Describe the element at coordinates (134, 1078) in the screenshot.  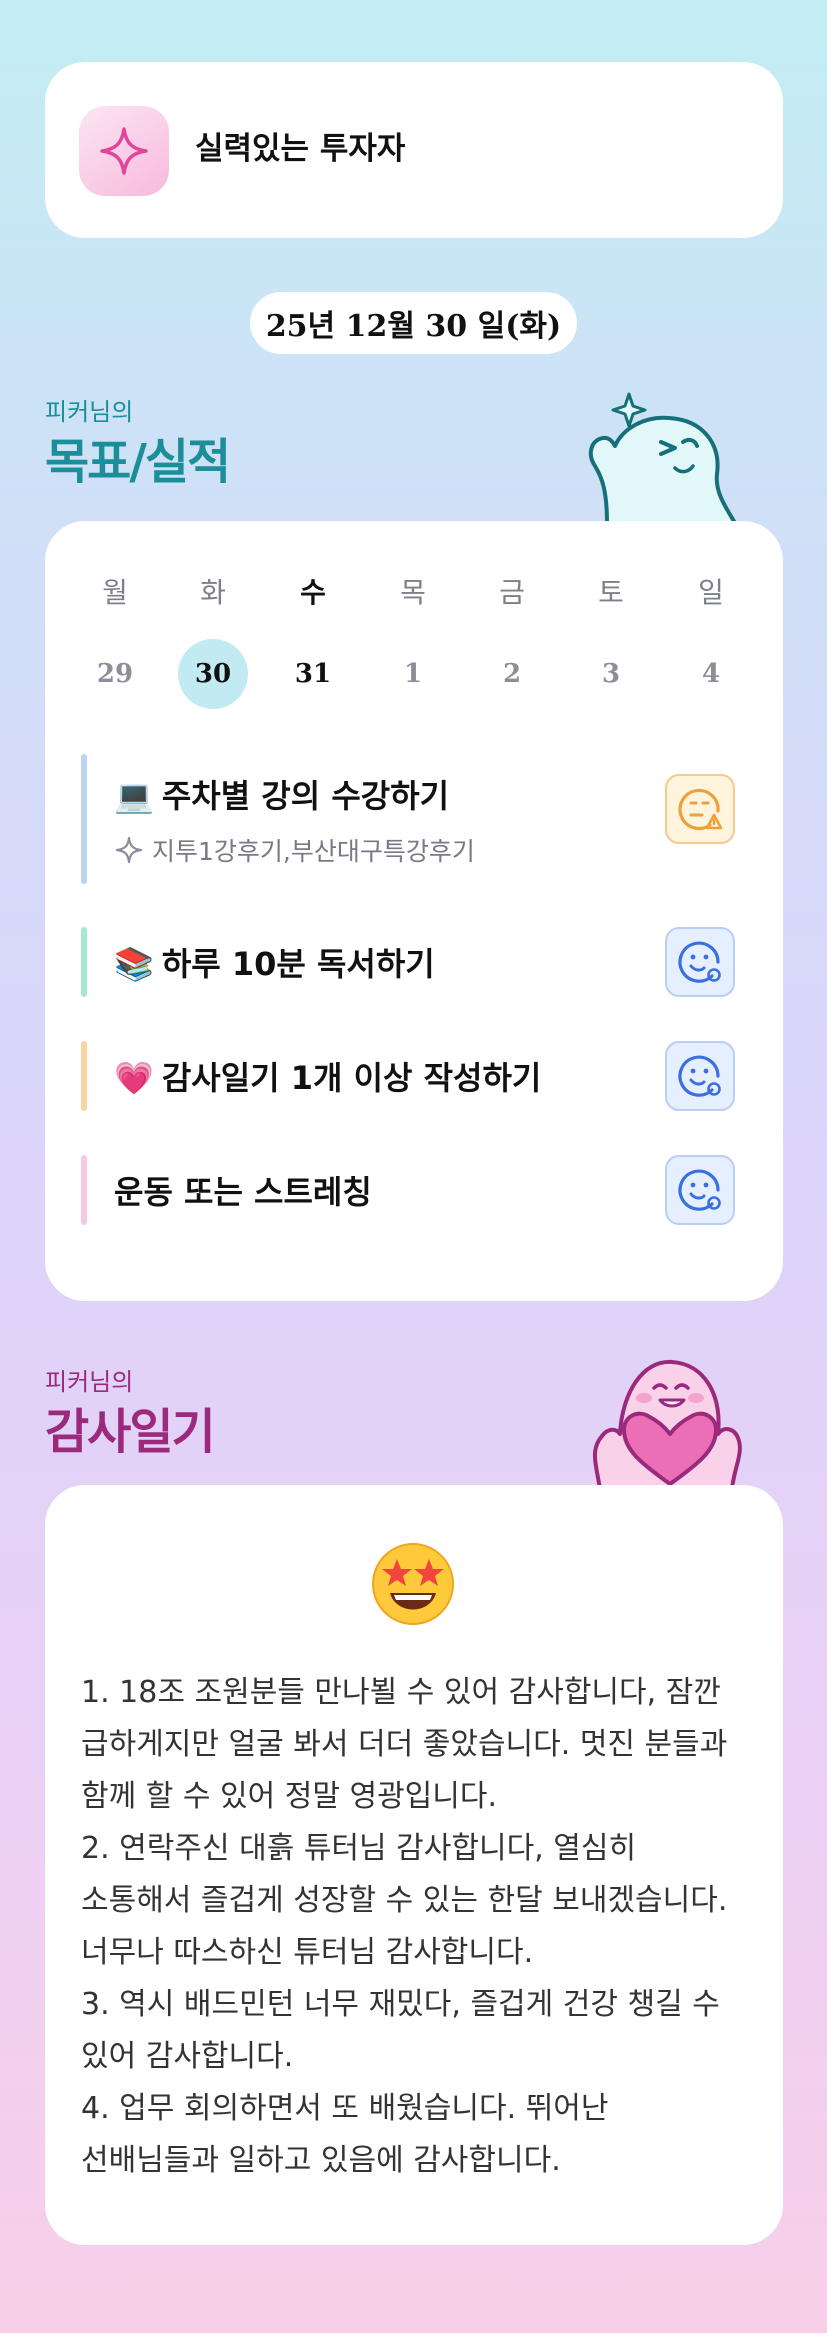
I see `heart-icon: 💗` at that location.